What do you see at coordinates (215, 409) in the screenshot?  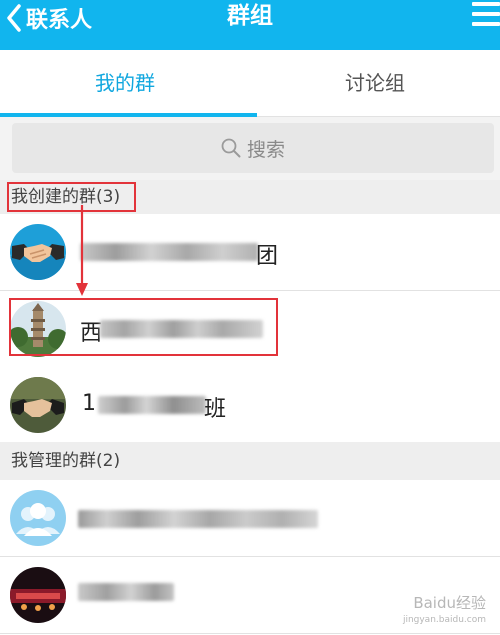 I see `name-fragment: 班` at bounding box center [215, 409].